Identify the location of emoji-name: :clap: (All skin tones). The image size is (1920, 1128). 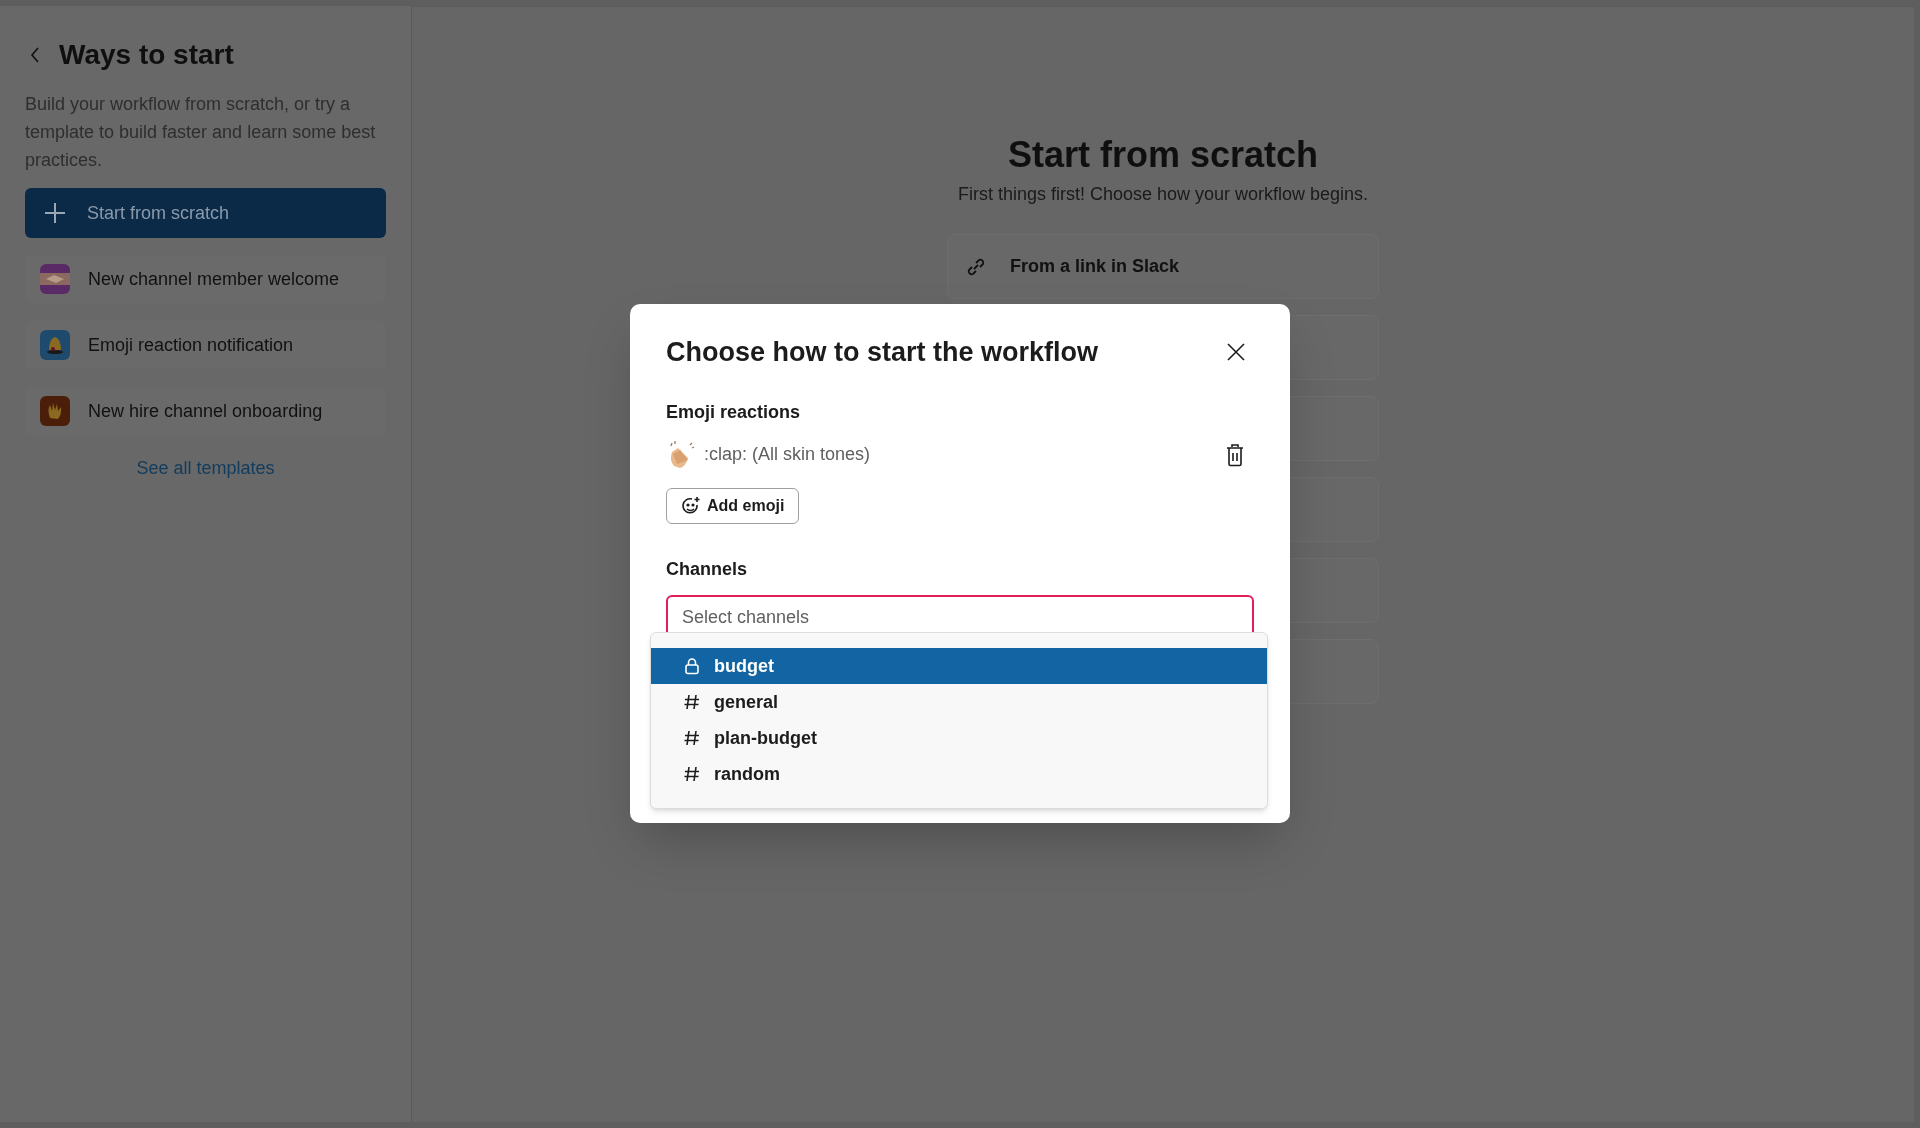
(787, 454).